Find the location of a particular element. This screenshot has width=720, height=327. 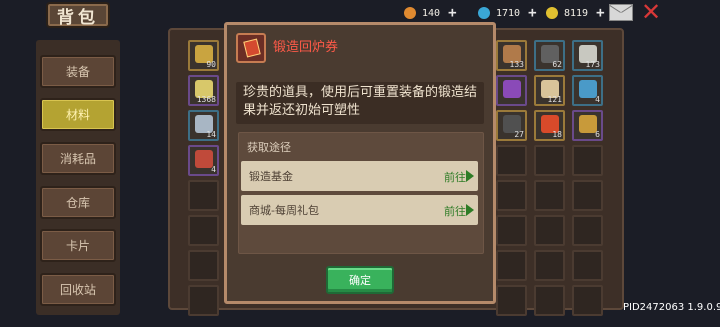

source-header: 获取途径 is located at coordinates (269, 147).